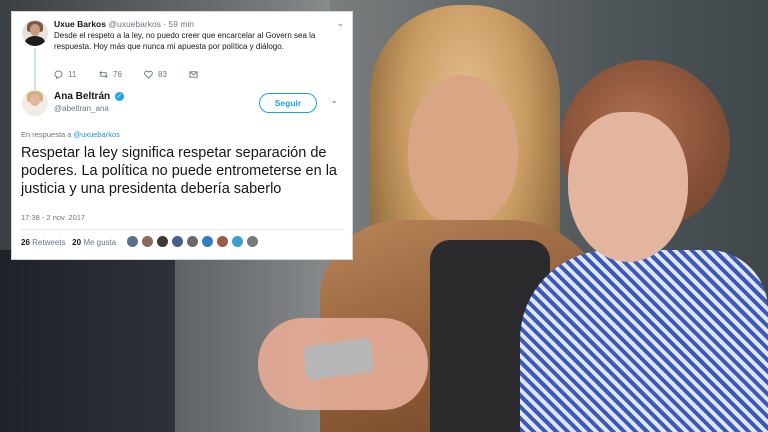 This screenshot has width=768, height=432. I want to click on main-author: Ana Beltrán ✓, so click(89, 96).